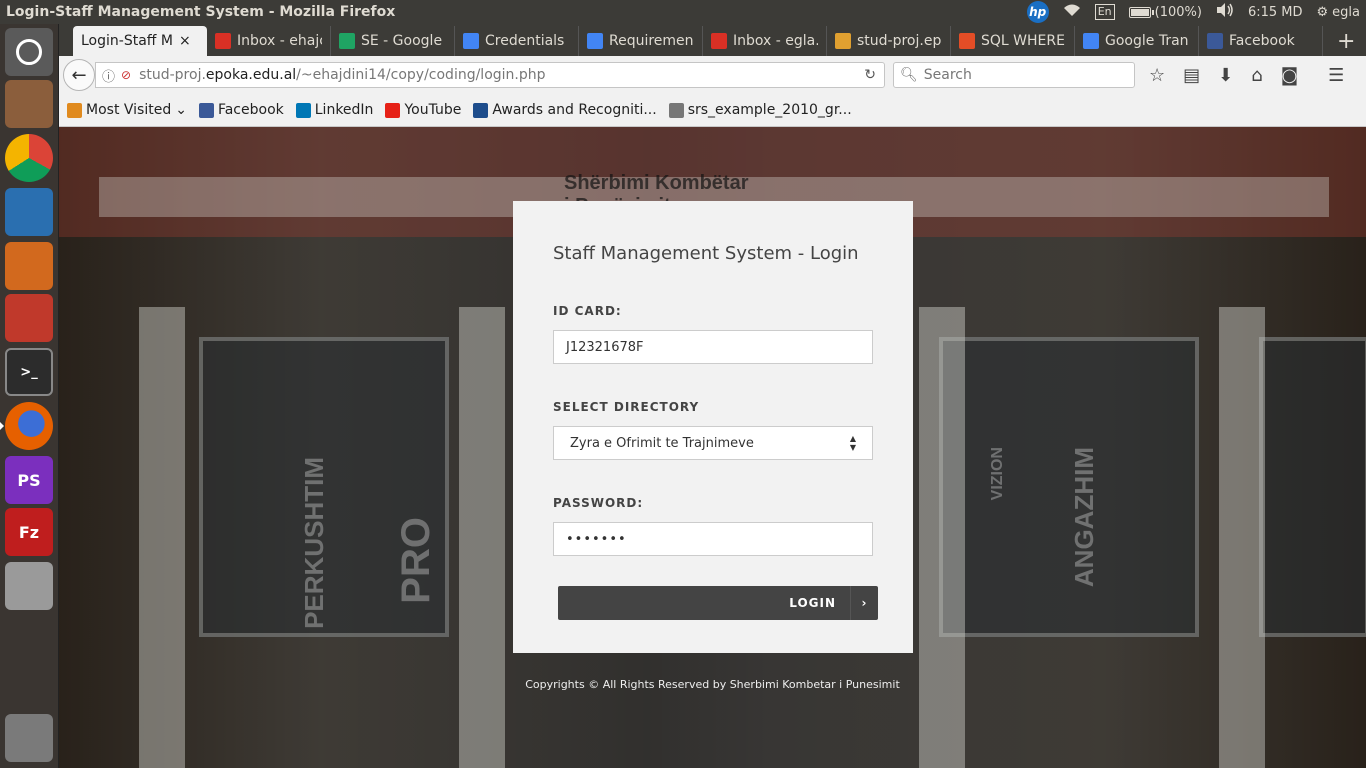 The height and width of the screenshot is (768, 1366). I want to click on directory-label: SELECT DIRECTORY, so click(626, 407).